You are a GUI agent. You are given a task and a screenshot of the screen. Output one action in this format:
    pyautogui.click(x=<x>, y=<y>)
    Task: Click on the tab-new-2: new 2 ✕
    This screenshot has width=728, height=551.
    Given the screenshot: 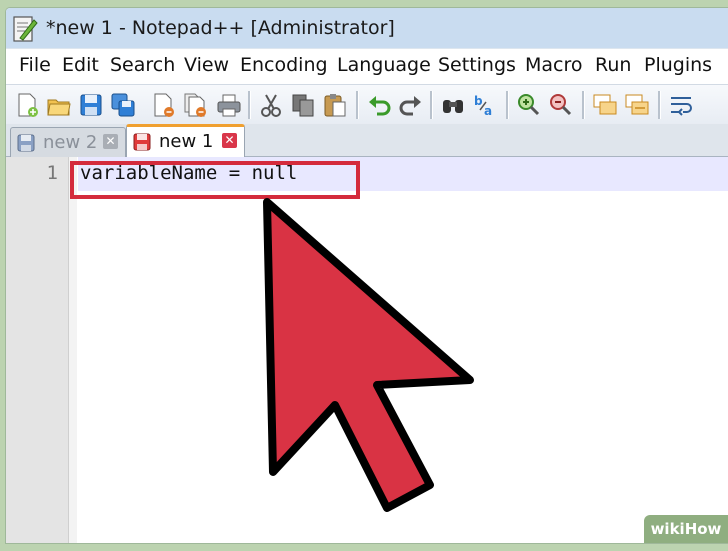 What is the action you would take?
    pyautogui.click(x=68, y=142)
    